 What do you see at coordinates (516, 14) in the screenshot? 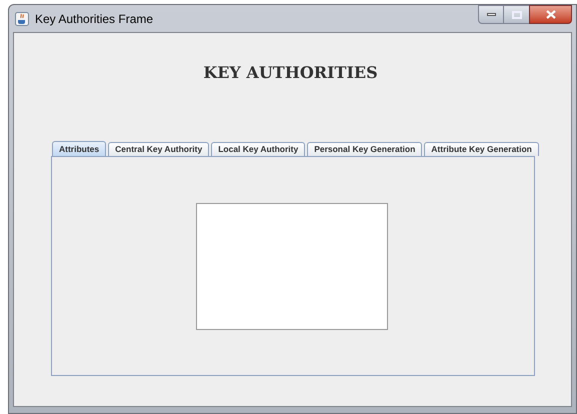
I see `maximize-button` at bounding box center [516, 14].